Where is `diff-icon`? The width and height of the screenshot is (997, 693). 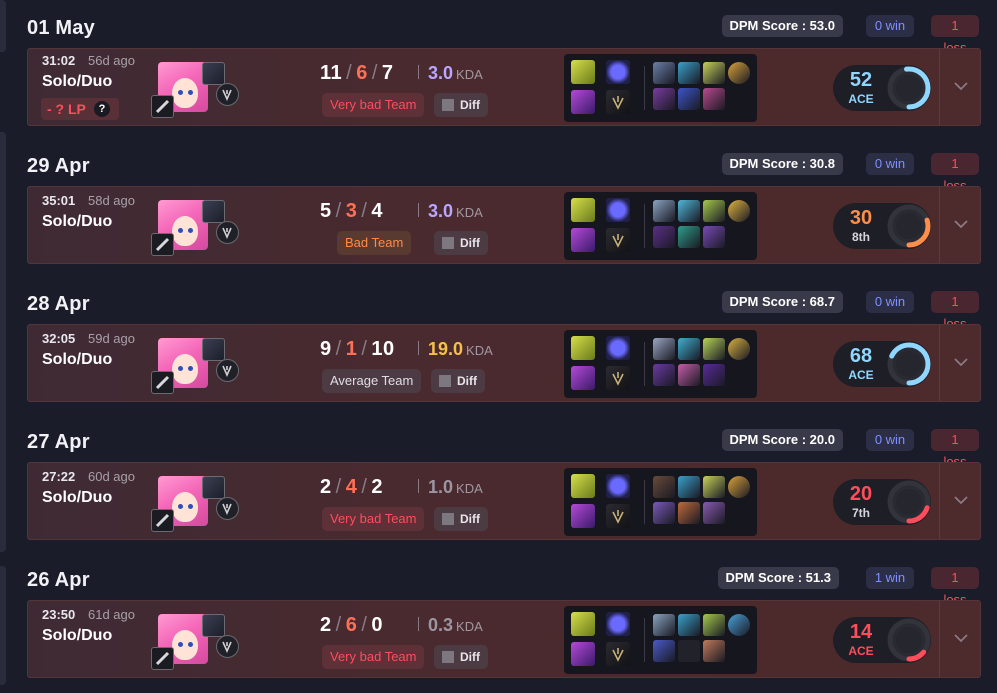
diff-icon is located at coordinates (448, 105).